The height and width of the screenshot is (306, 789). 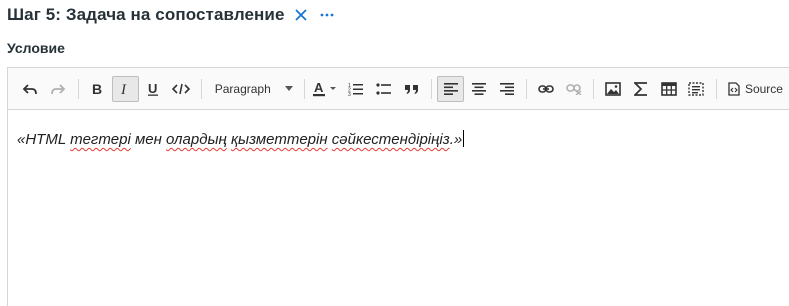 I want to click on font-color-button: A, so click(x=326, y=89).